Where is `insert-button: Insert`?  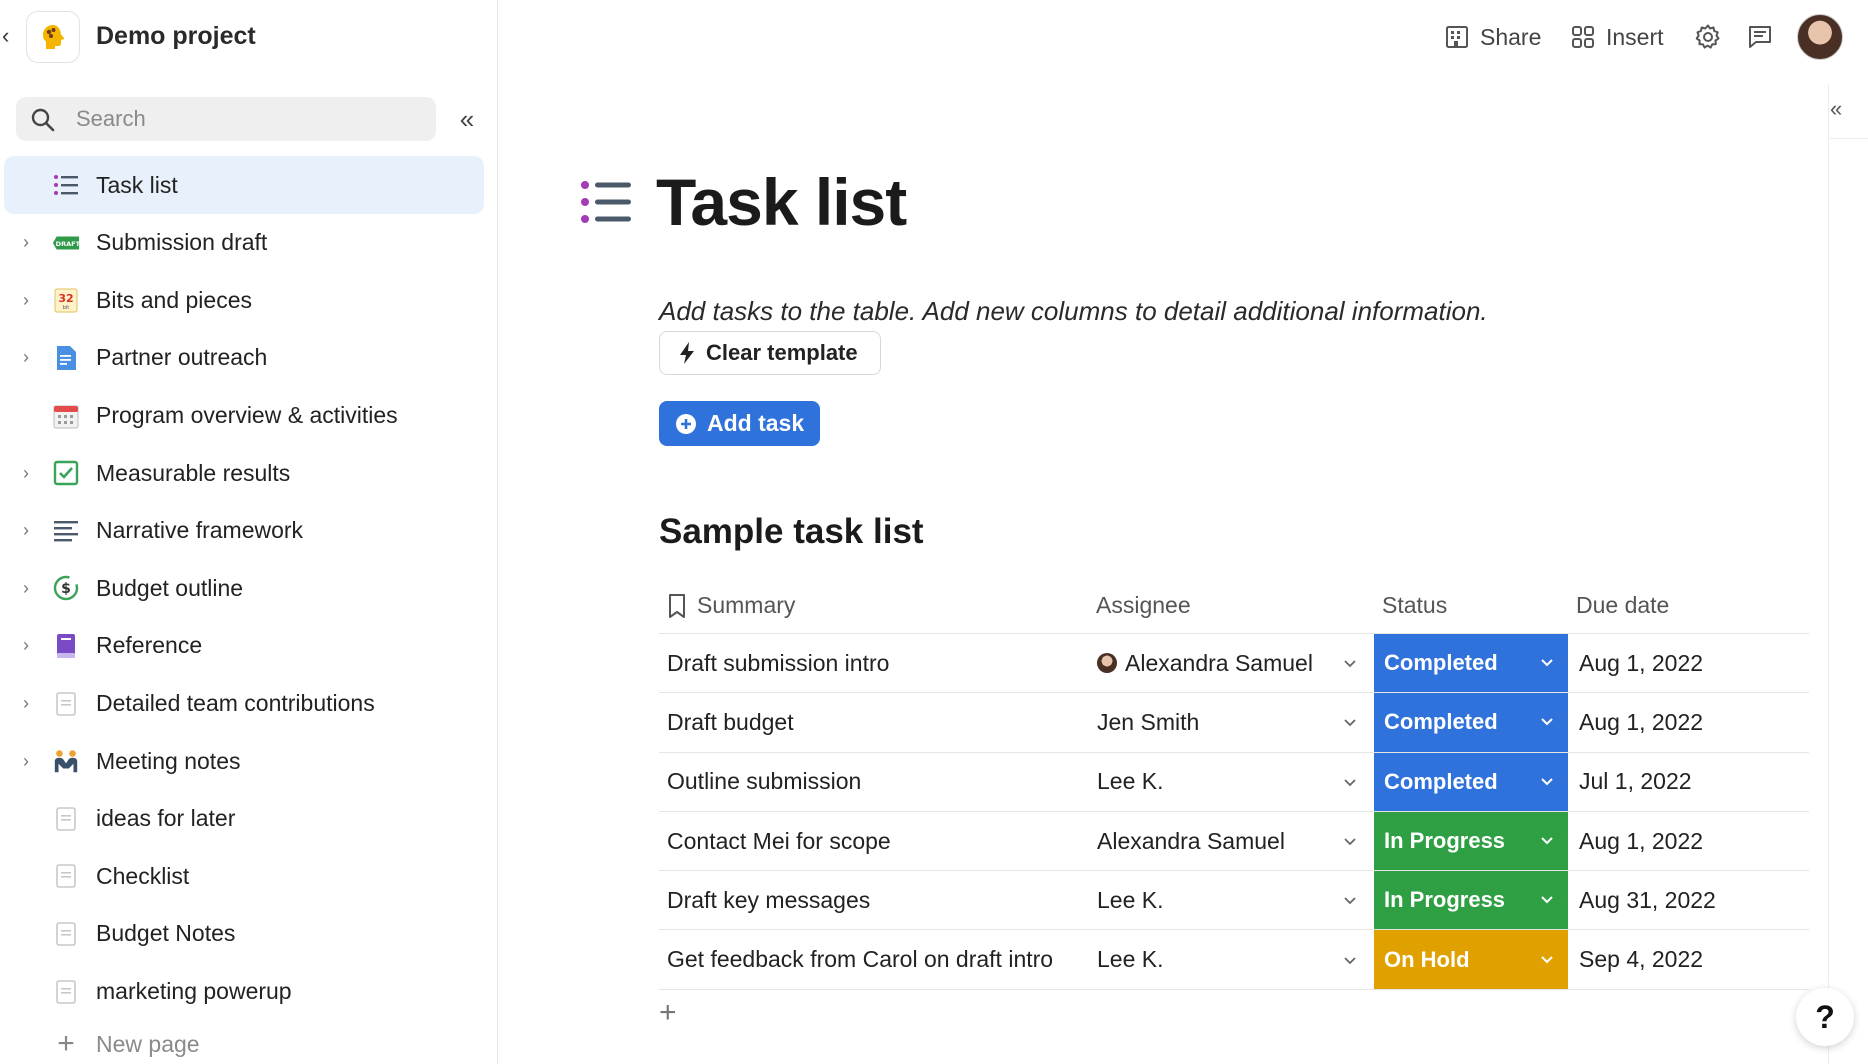
insert-button: Insert is located at coordinates (1617, 37).